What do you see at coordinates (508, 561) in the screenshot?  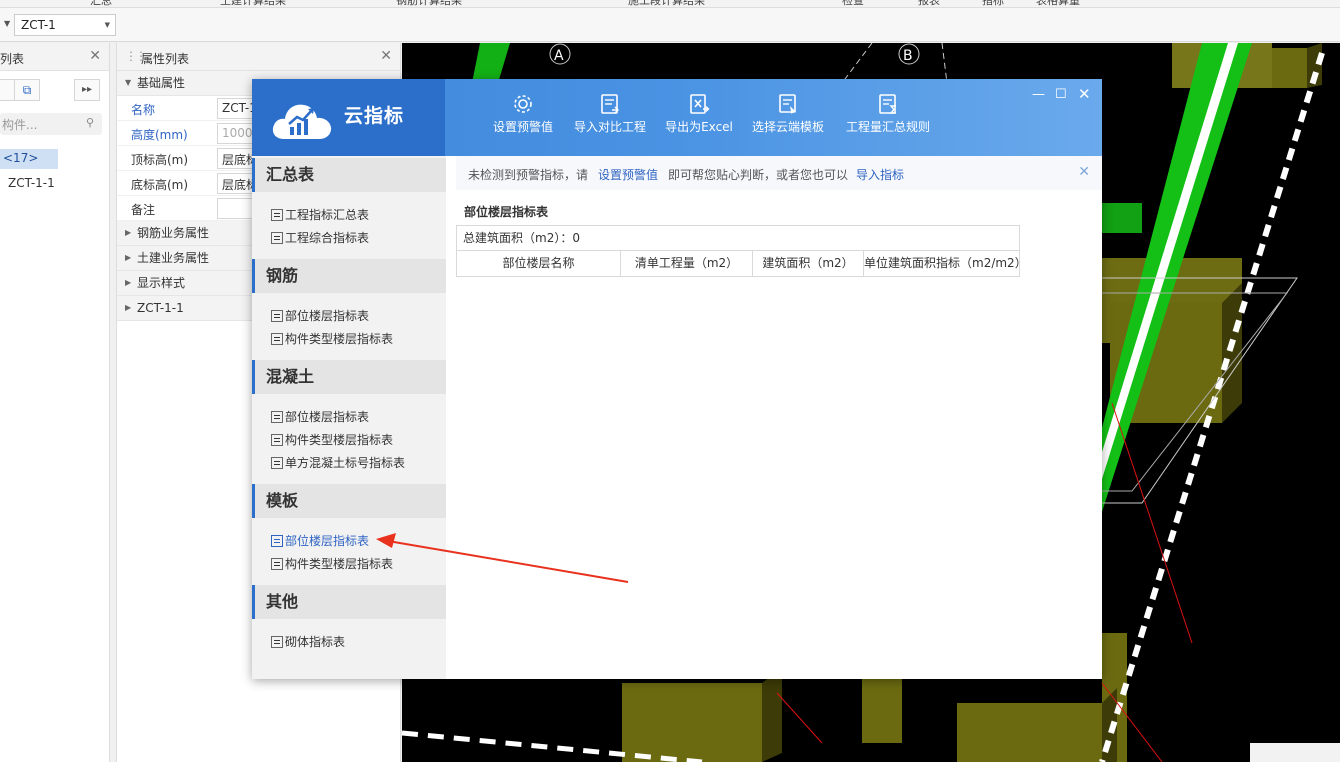 I see `annotation-arrow-line` at bounding box center [508, 561].